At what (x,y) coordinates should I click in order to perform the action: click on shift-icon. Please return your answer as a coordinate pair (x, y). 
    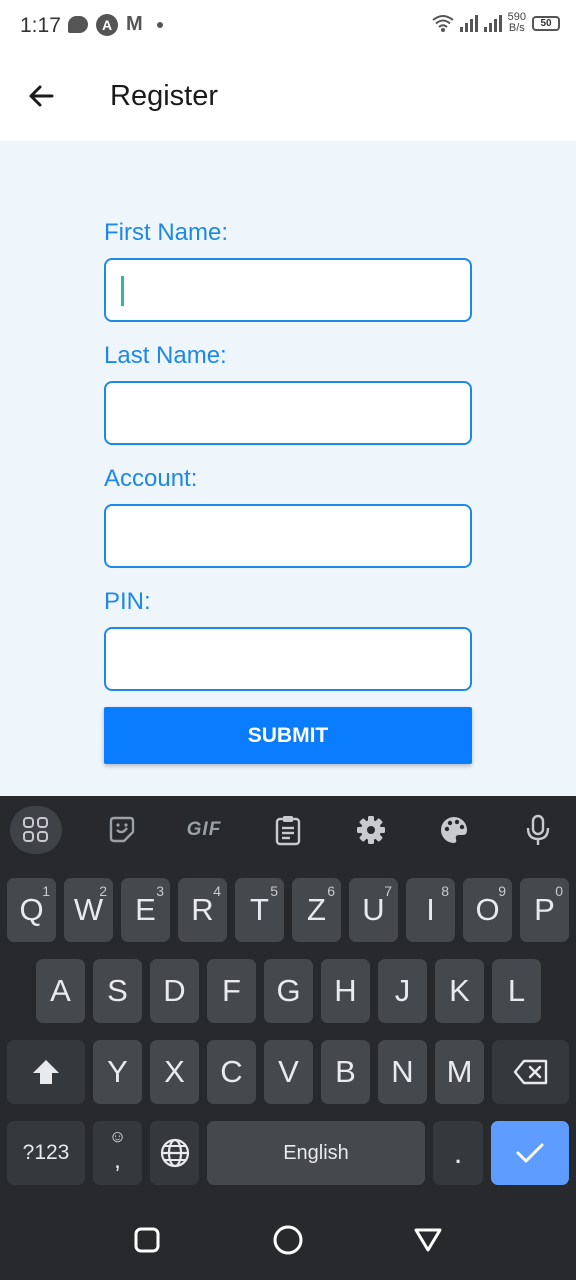
    Looking at the image, I should click on (46, 1072).